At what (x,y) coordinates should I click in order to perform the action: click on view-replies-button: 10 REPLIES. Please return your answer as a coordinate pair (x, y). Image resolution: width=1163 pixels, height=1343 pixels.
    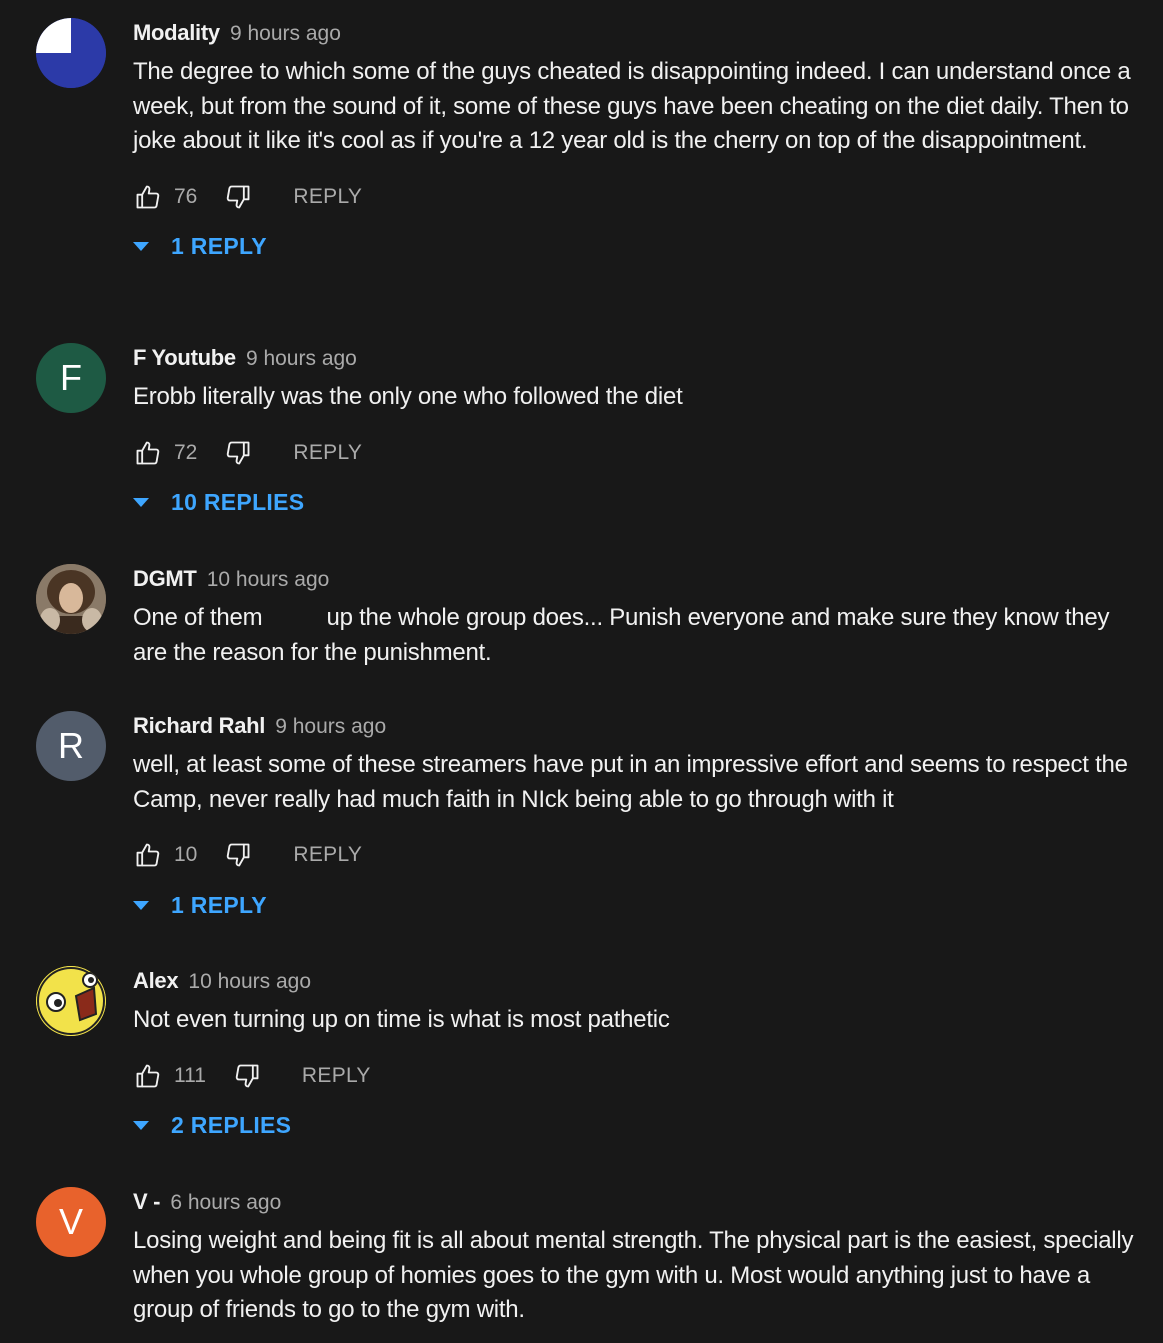
    Looking at the image, I should click on (638, 503).